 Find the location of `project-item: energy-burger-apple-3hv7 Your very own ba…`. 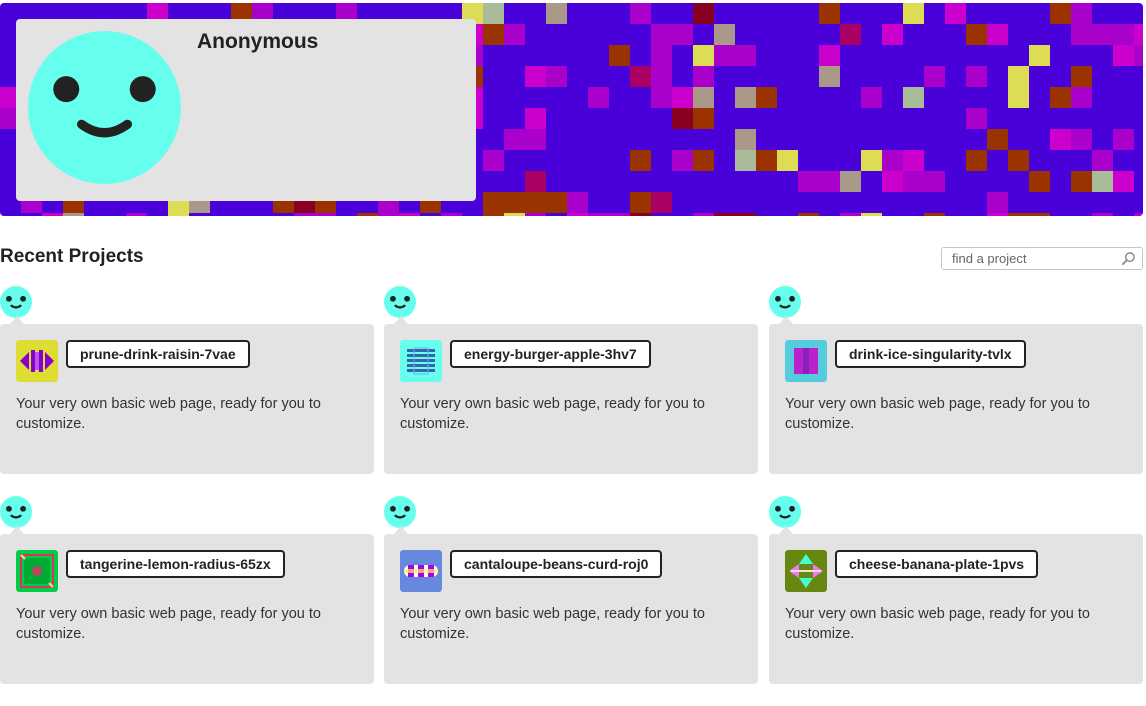

project-item: energy-burger-apple-3hv7 Your very own ba… is located at coordinates (571, 391).